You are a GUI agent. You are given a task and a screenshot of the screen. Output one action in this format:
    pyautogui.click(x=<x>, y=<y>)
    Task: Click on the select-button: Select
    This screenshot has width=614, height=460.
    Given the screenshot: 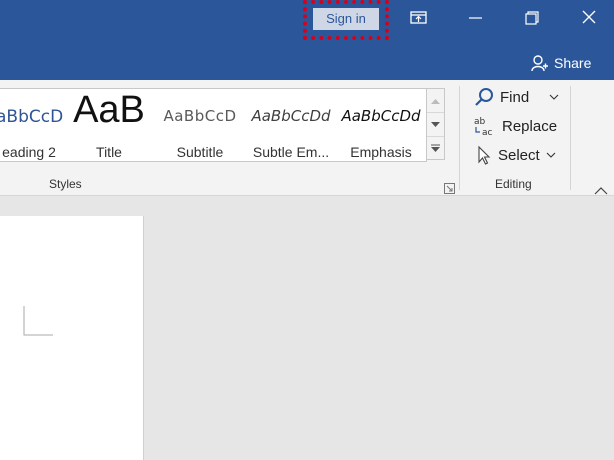 What is the action you would take?
    pyautogui.click(x=515, y=155)
    